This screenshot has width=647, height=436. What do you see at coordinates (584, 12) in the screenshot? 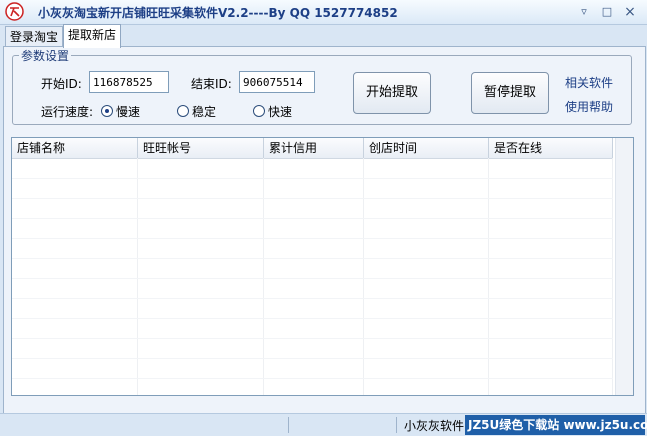
I see `minimize-icon: ▿` at bounding box center [584, 12].